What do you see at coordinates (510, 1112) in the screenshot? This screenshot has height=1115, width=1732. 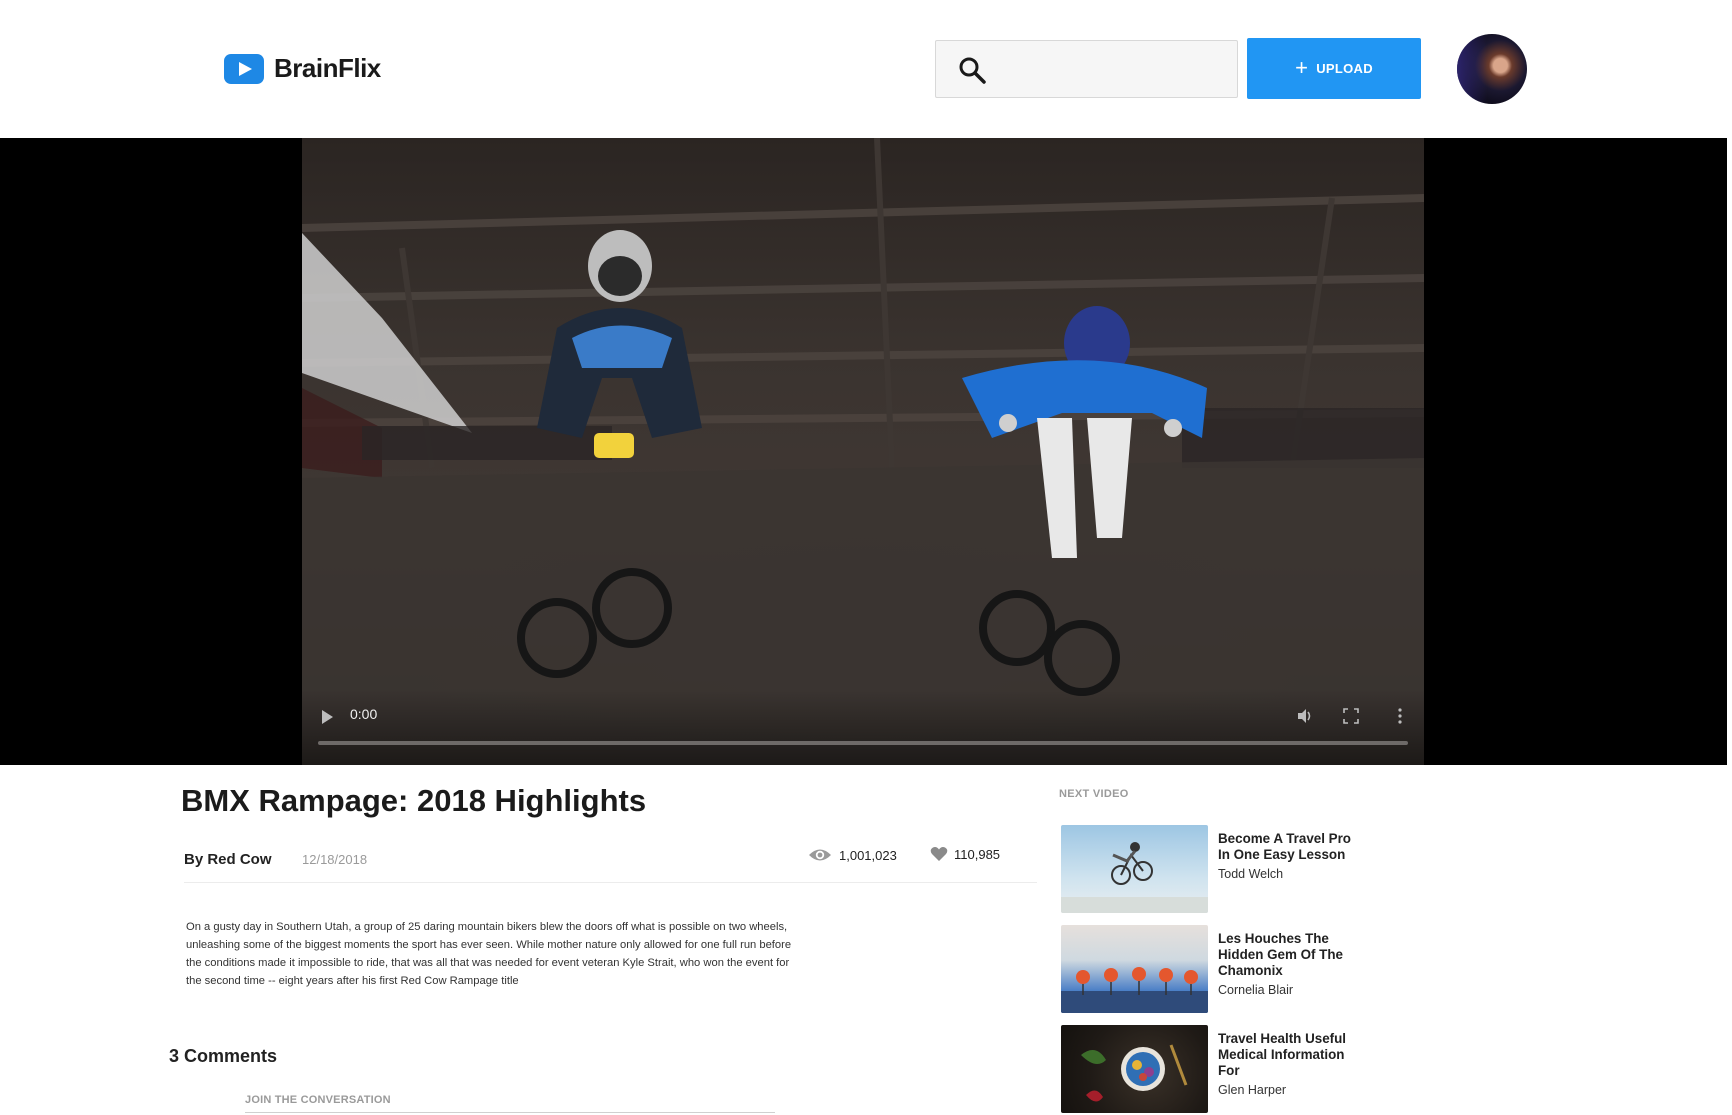 I see `comment-input-line` at bounding box center [510, 1112].